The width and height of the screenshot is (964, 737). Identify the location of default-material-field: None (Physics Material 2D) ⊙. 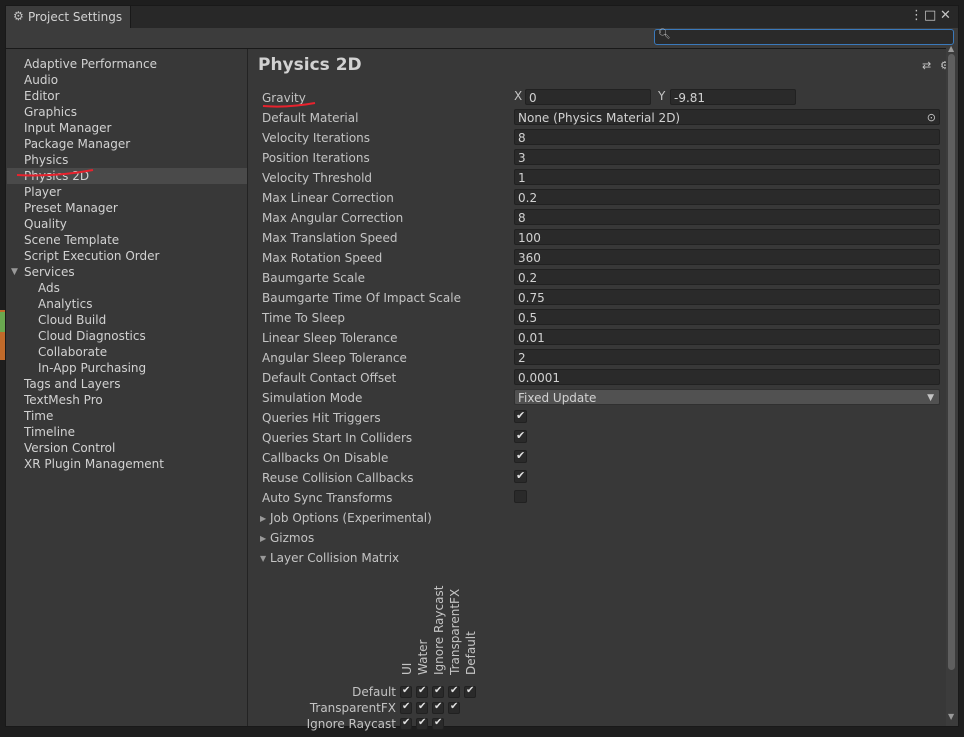
(727, 117).